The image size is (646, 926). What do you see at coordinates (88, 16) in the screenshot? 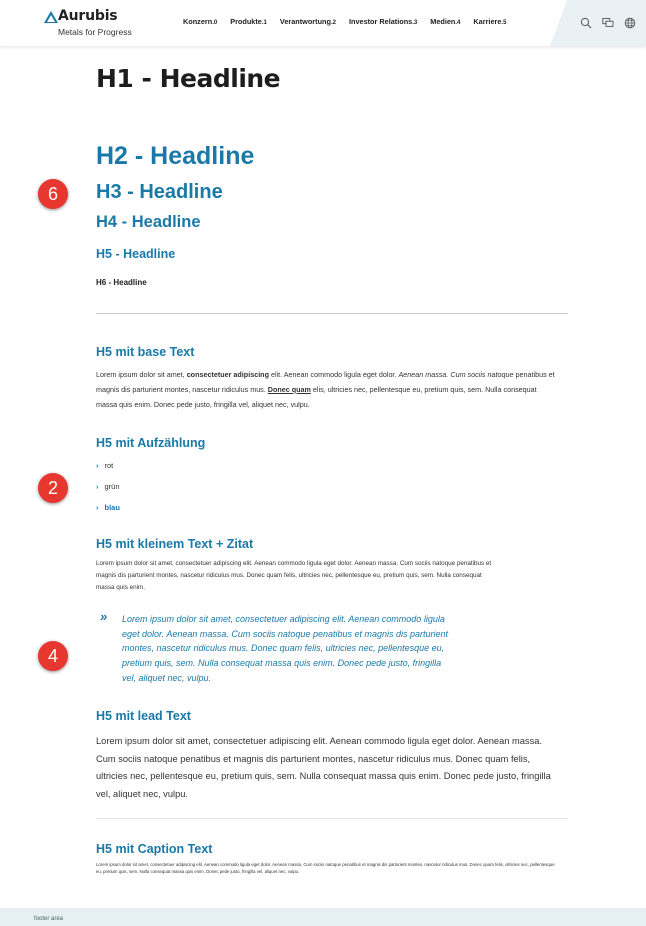
I see `logo-name: Aurubis` at bounding box center [88, 16].